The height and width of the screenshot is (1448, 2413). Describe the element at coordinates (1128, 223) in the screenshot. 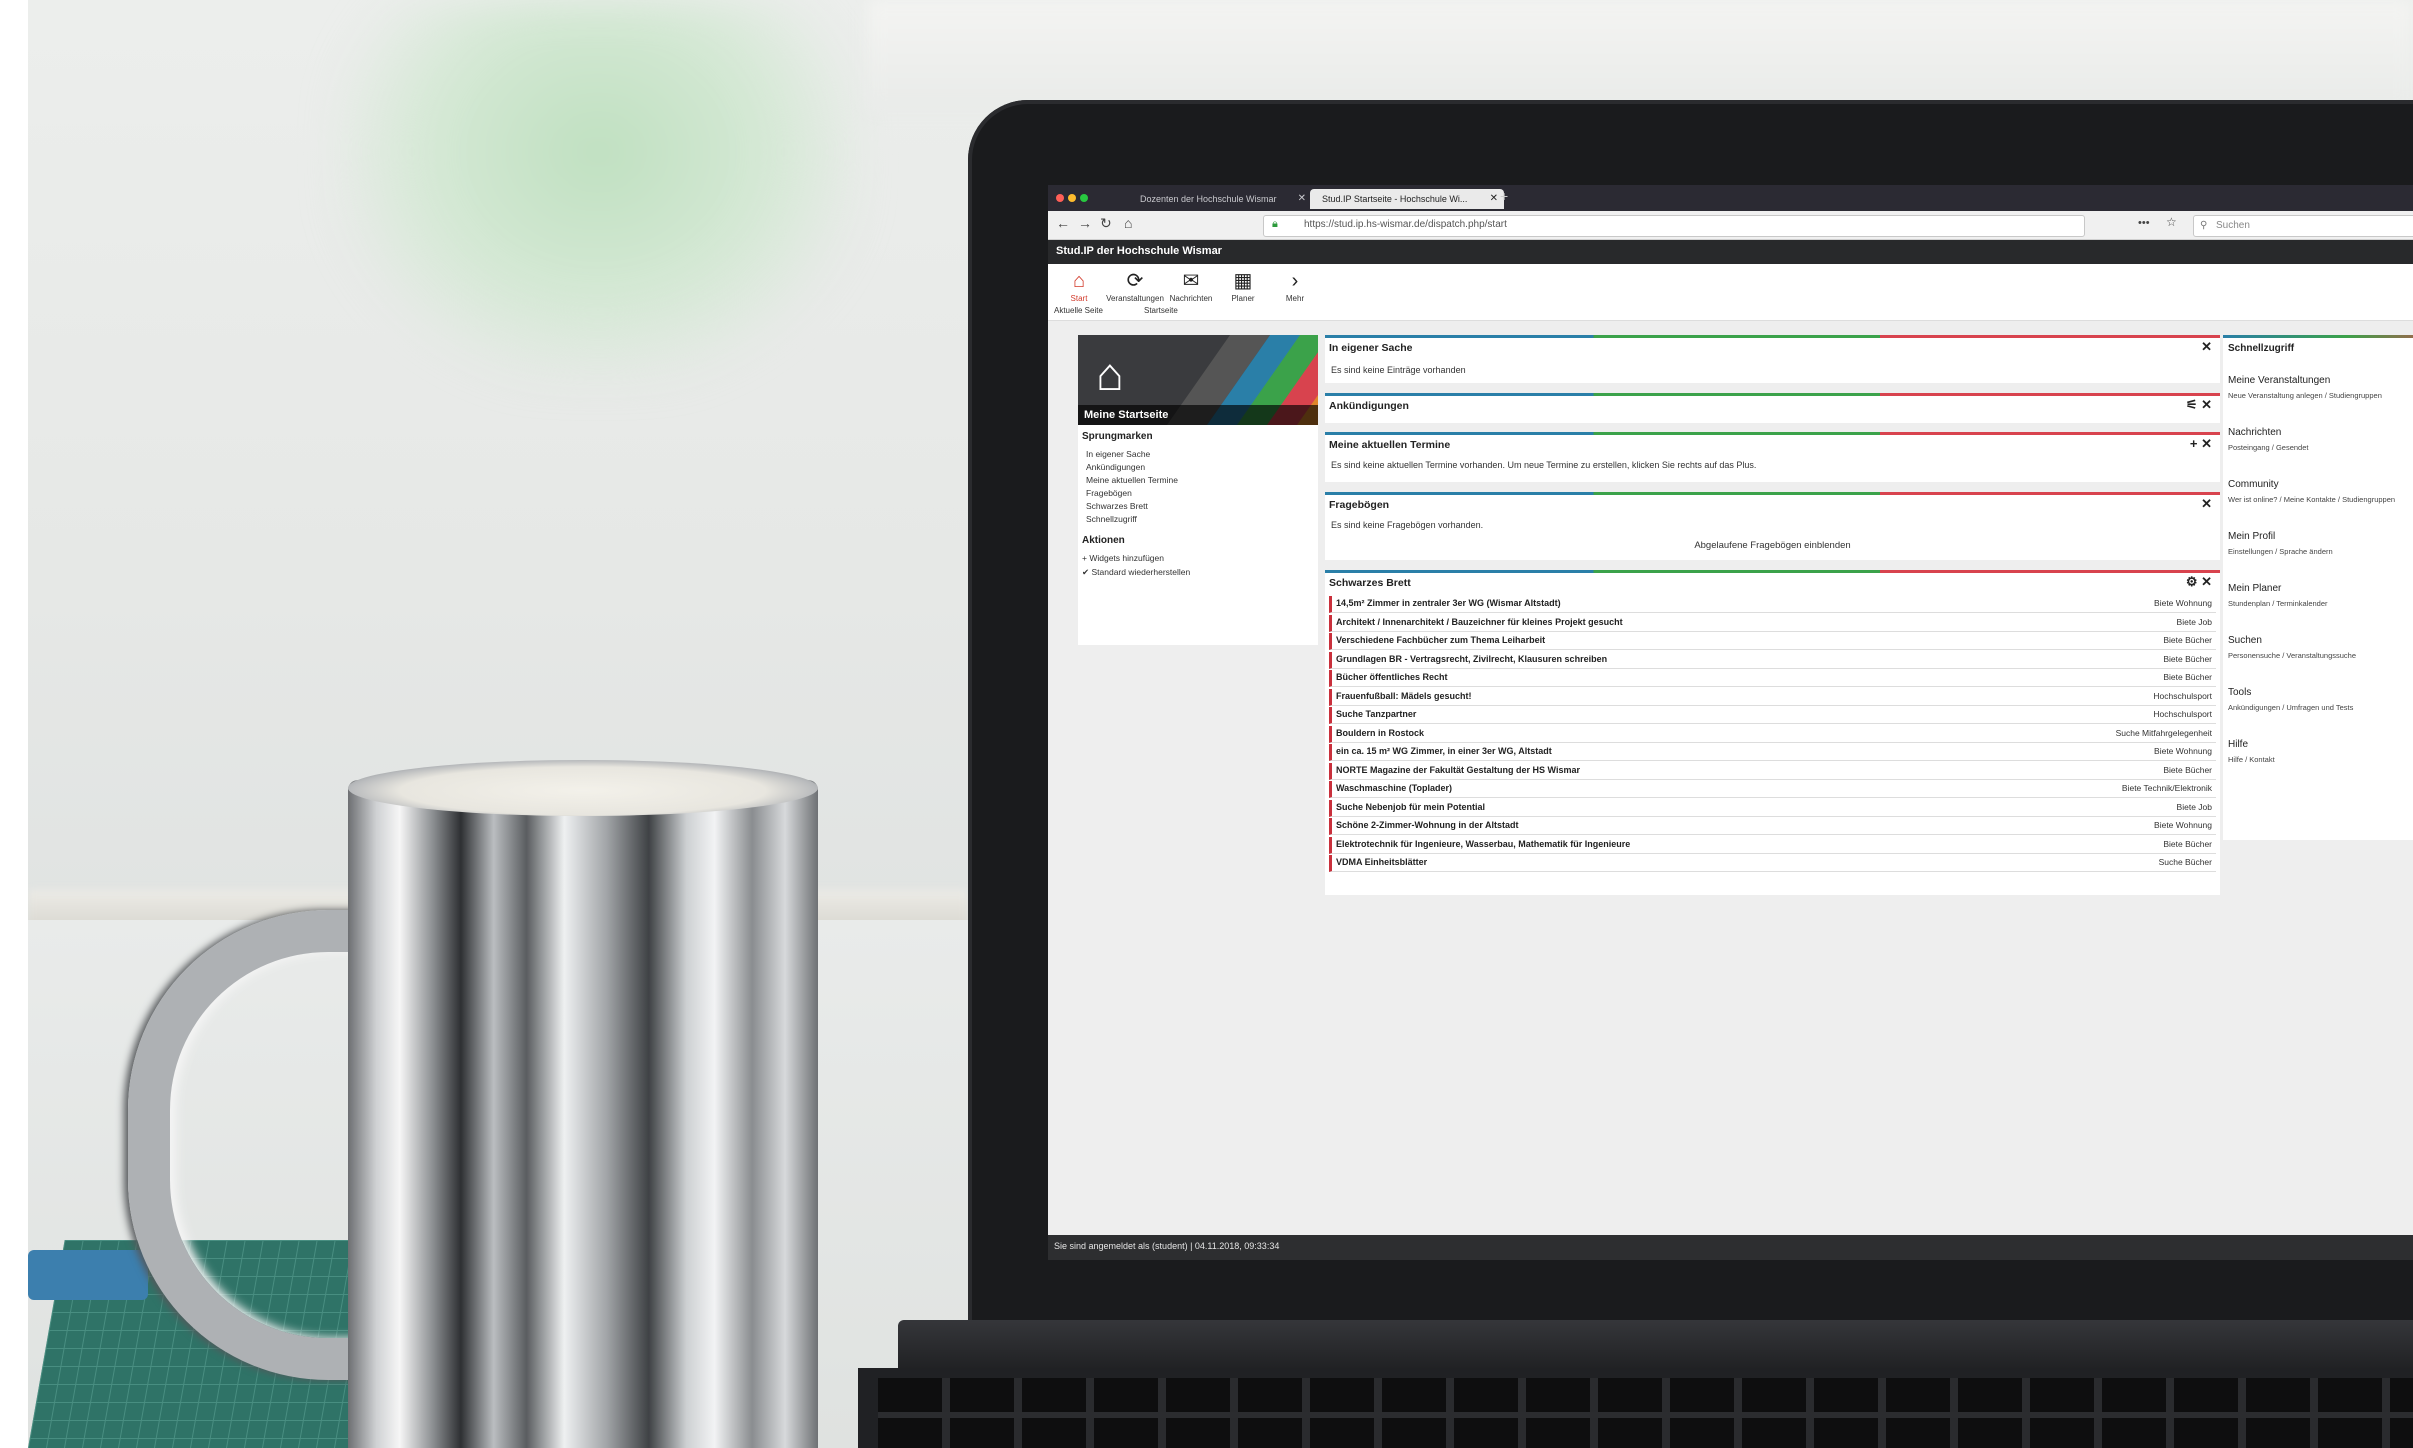

I see `home-icon: ⌂` at that location.